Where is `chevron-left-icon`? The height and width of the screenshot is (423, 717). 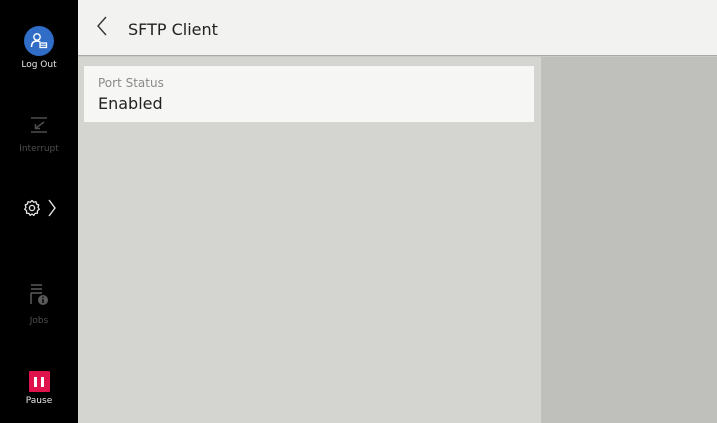
chevron-left-icon is located at coordinates (102, 28).